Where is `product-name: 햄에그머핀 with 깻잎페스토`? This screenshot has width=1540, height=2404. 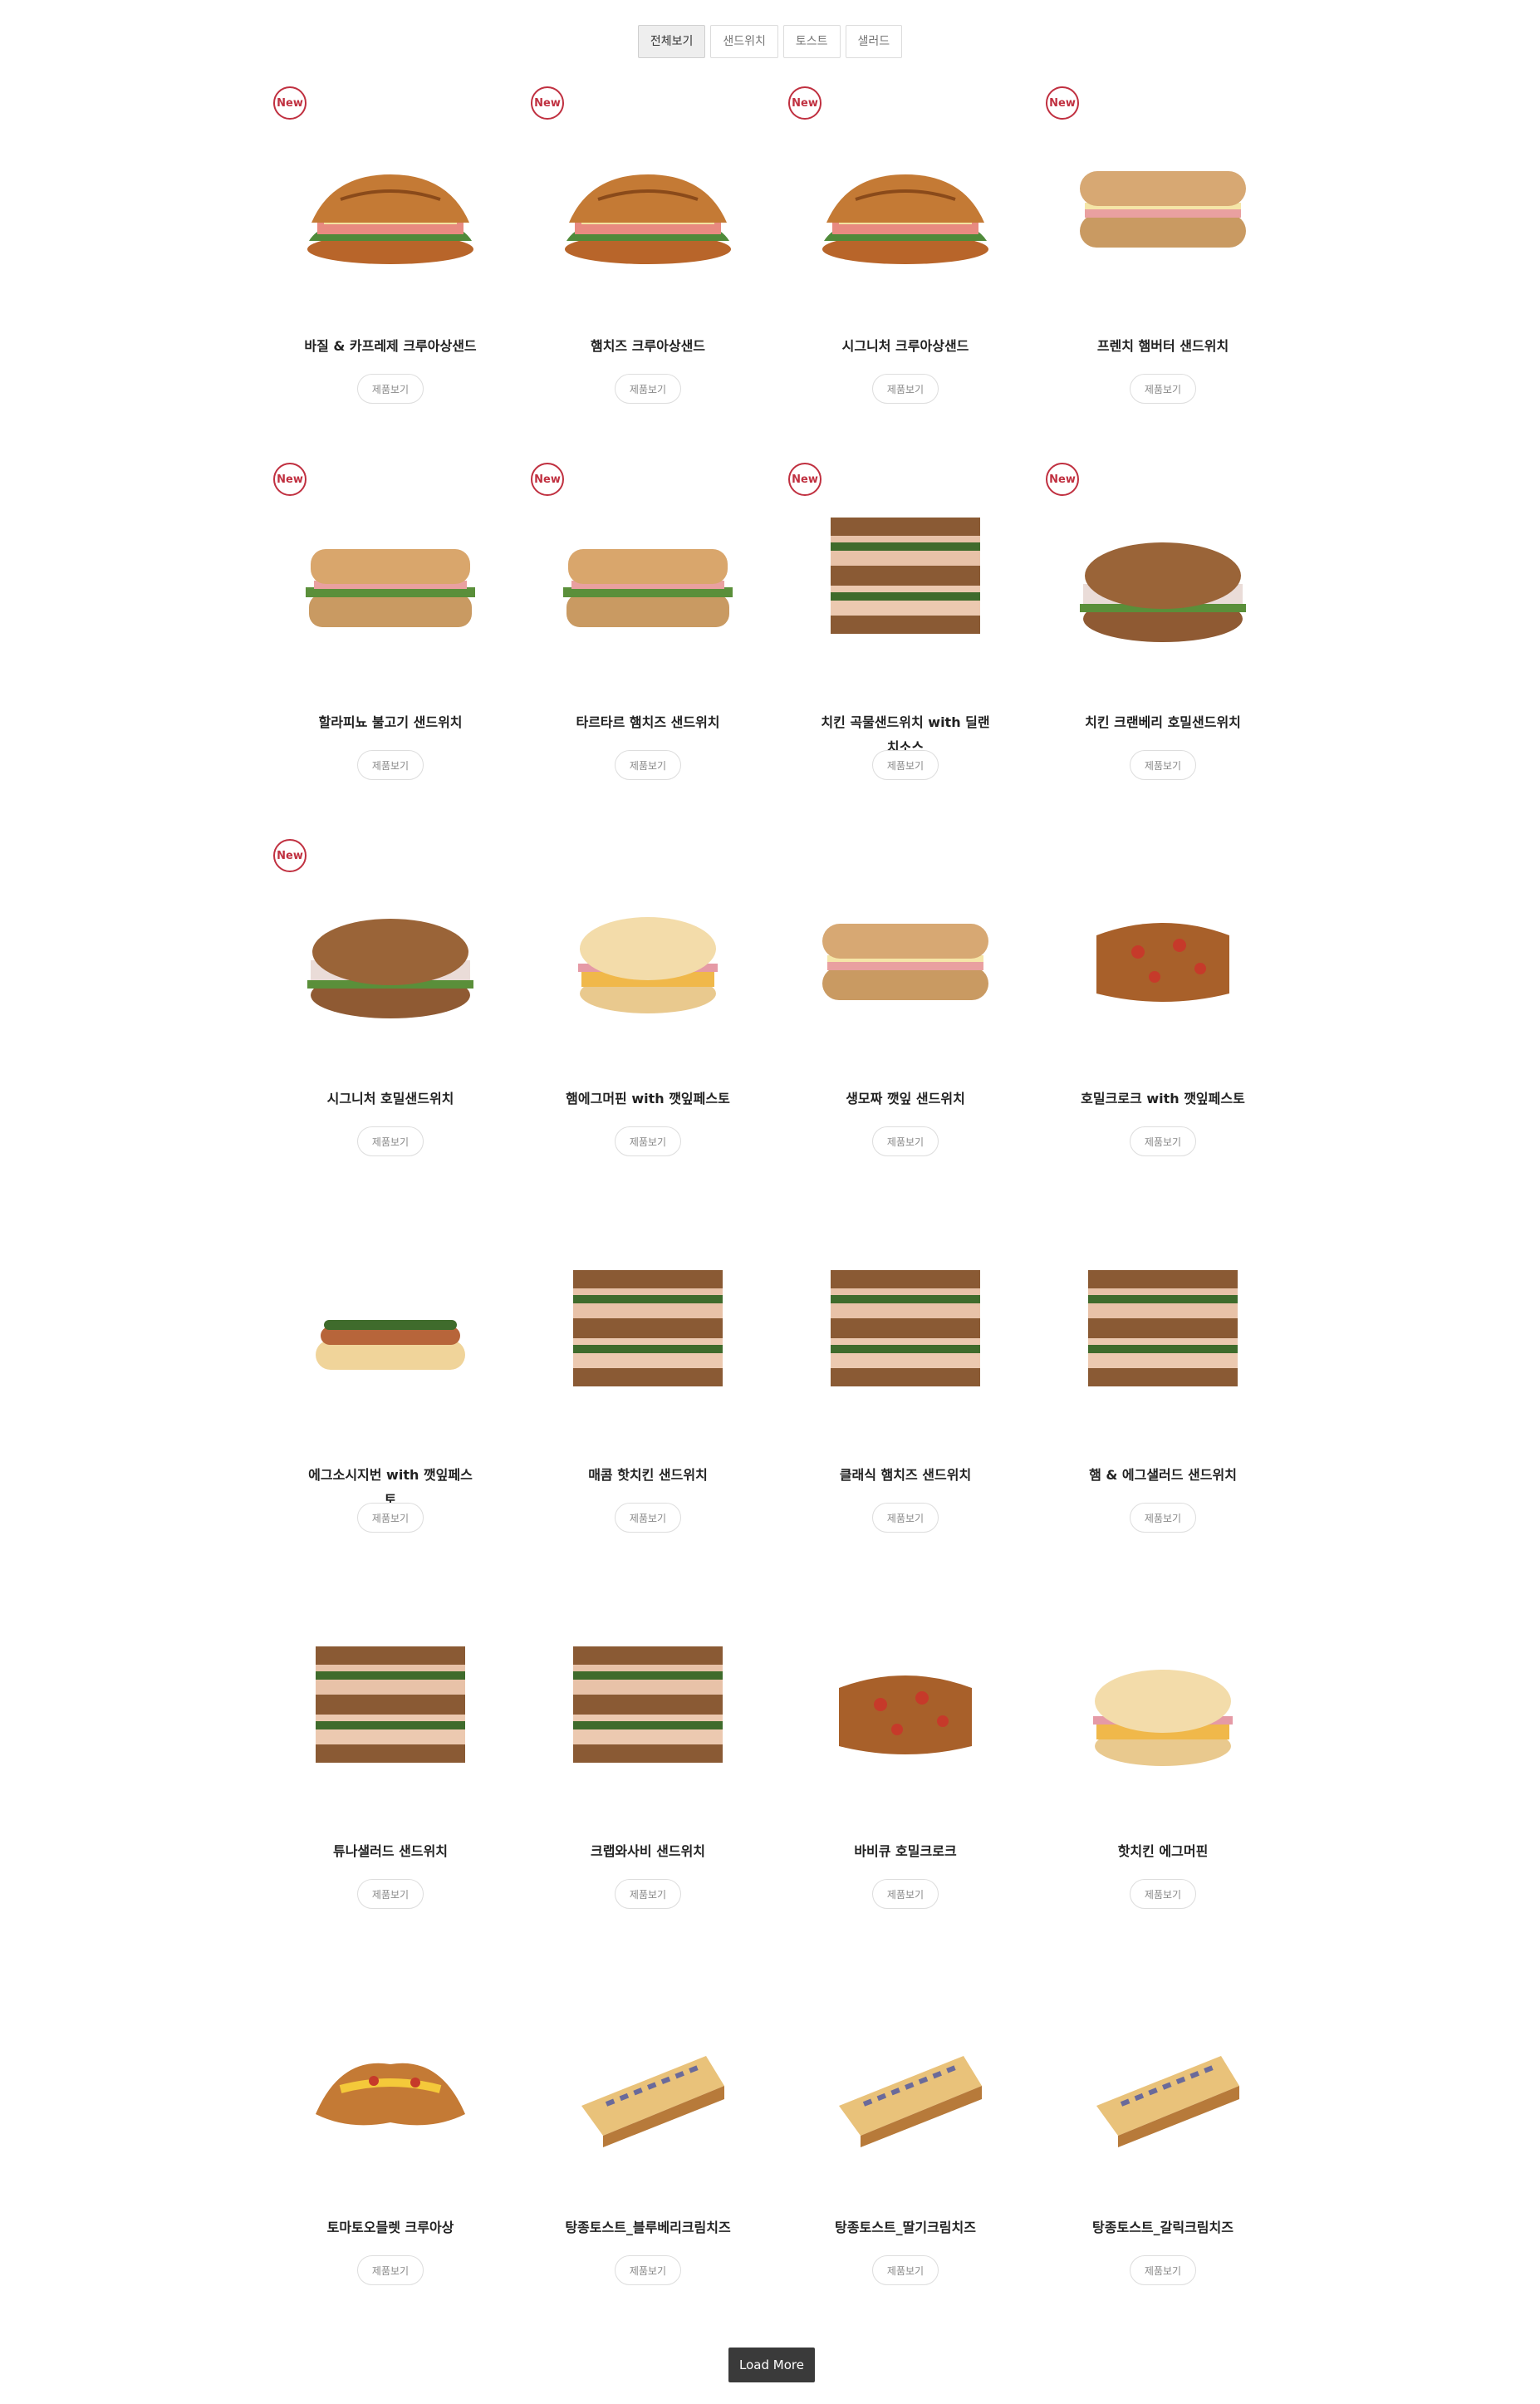 product-name: 햄에그머핀 with 깻잎페스토 is located at coordinates (648, 1099).